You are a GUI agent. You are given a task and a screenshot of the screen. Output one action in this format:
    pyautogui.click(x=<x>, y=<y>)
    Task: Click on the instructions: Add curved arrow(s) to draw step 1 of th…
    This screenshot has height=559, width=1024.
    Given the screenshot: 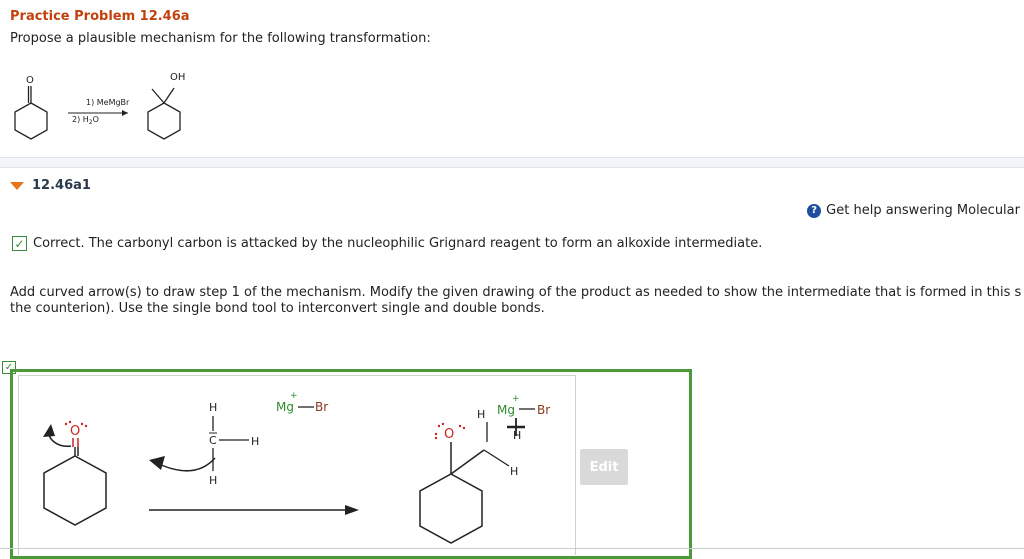 What is the action you would take?
    pyautogui.click(x=517, y=301)
    